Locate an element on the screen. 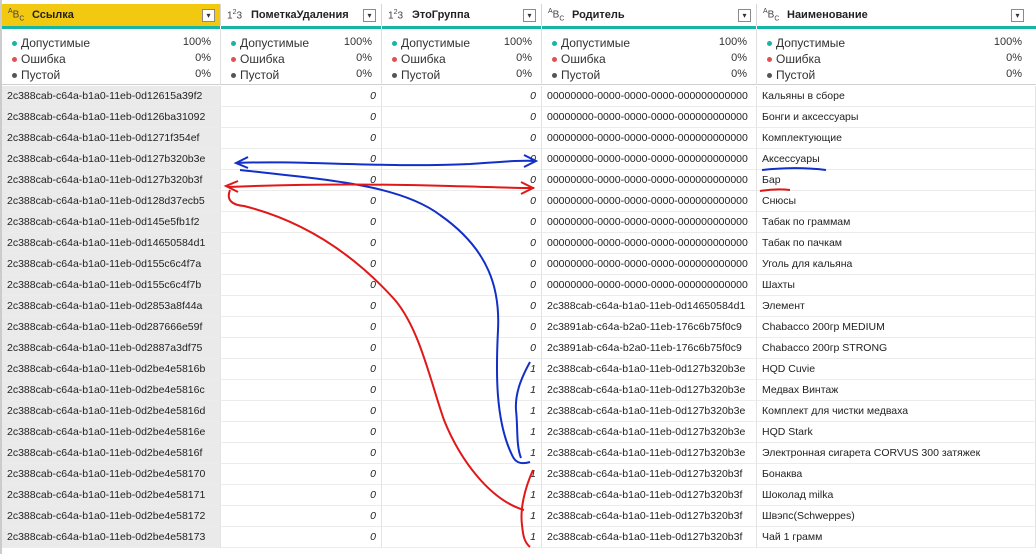 This screenshot has height=554, width=1036. ssylka-cell: 2c388cab-c64a-b1a0-11eb-0d2887a3df75 is located at coordinates (111, 348).